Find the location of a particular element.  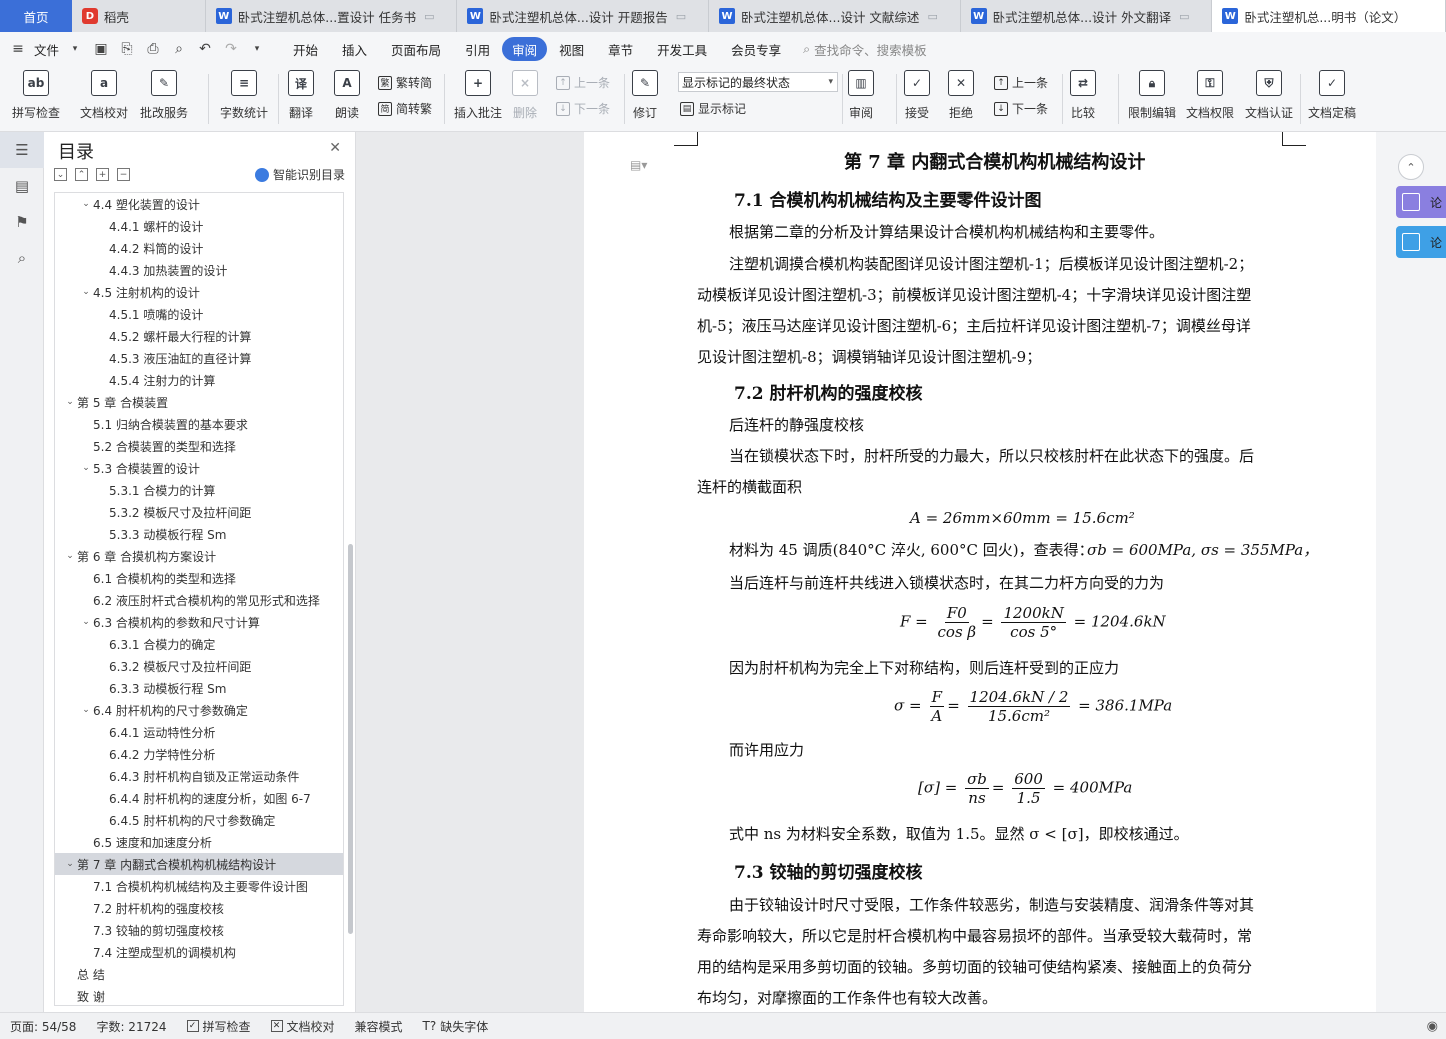

add-heading-icon: + is located at coordinates (102, 174).